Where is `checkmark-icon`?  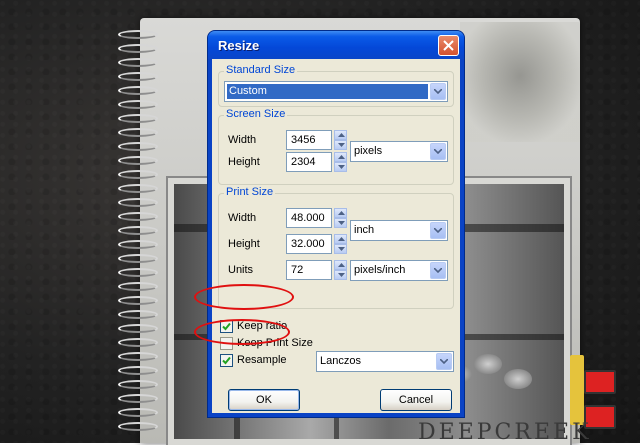
checkmark-icon is located at coordinates (226, 360).